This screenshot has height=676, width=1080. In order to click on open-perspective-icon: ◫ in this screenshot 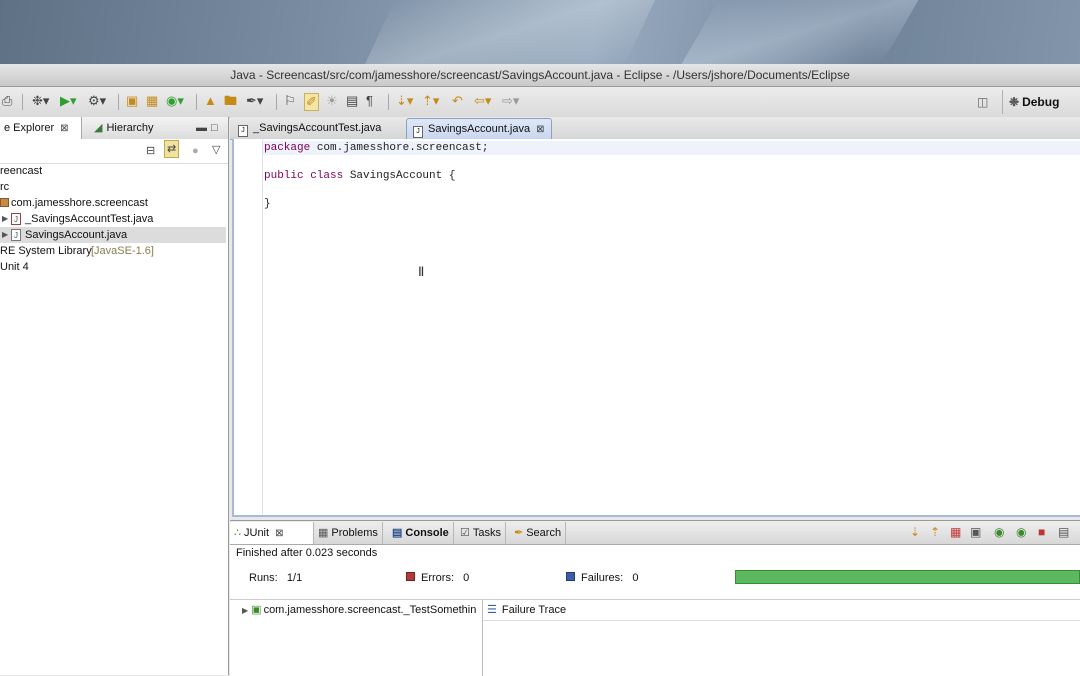, I will do `click(982, 102)`.